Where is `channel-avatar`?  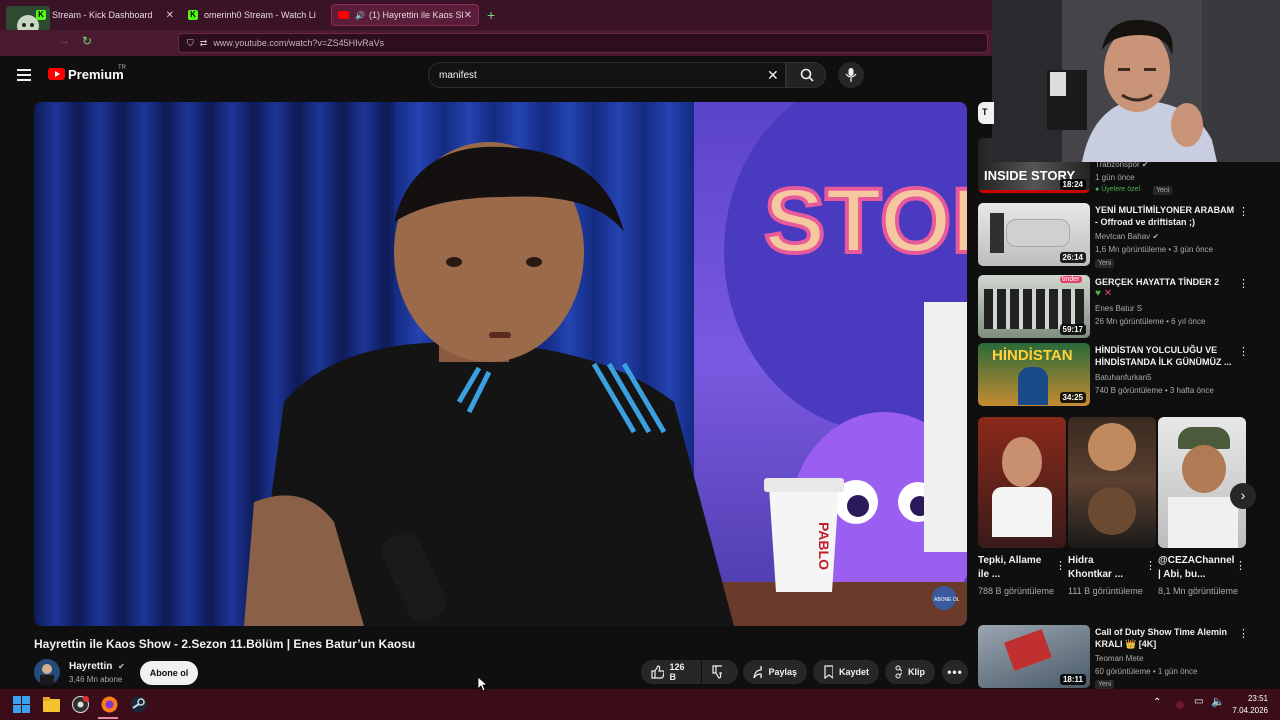
channel-avatar is located at coordinates (47, 672).